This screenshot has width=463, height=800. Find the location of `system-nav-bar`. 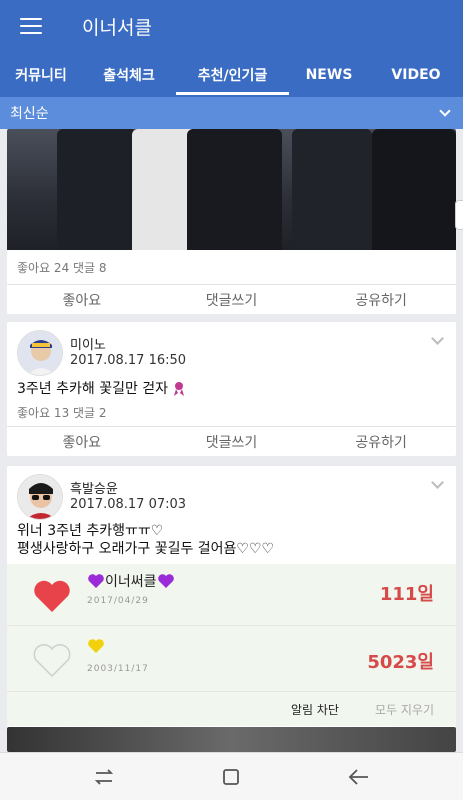

system-nav-bar is located at coordinates (231, 776).